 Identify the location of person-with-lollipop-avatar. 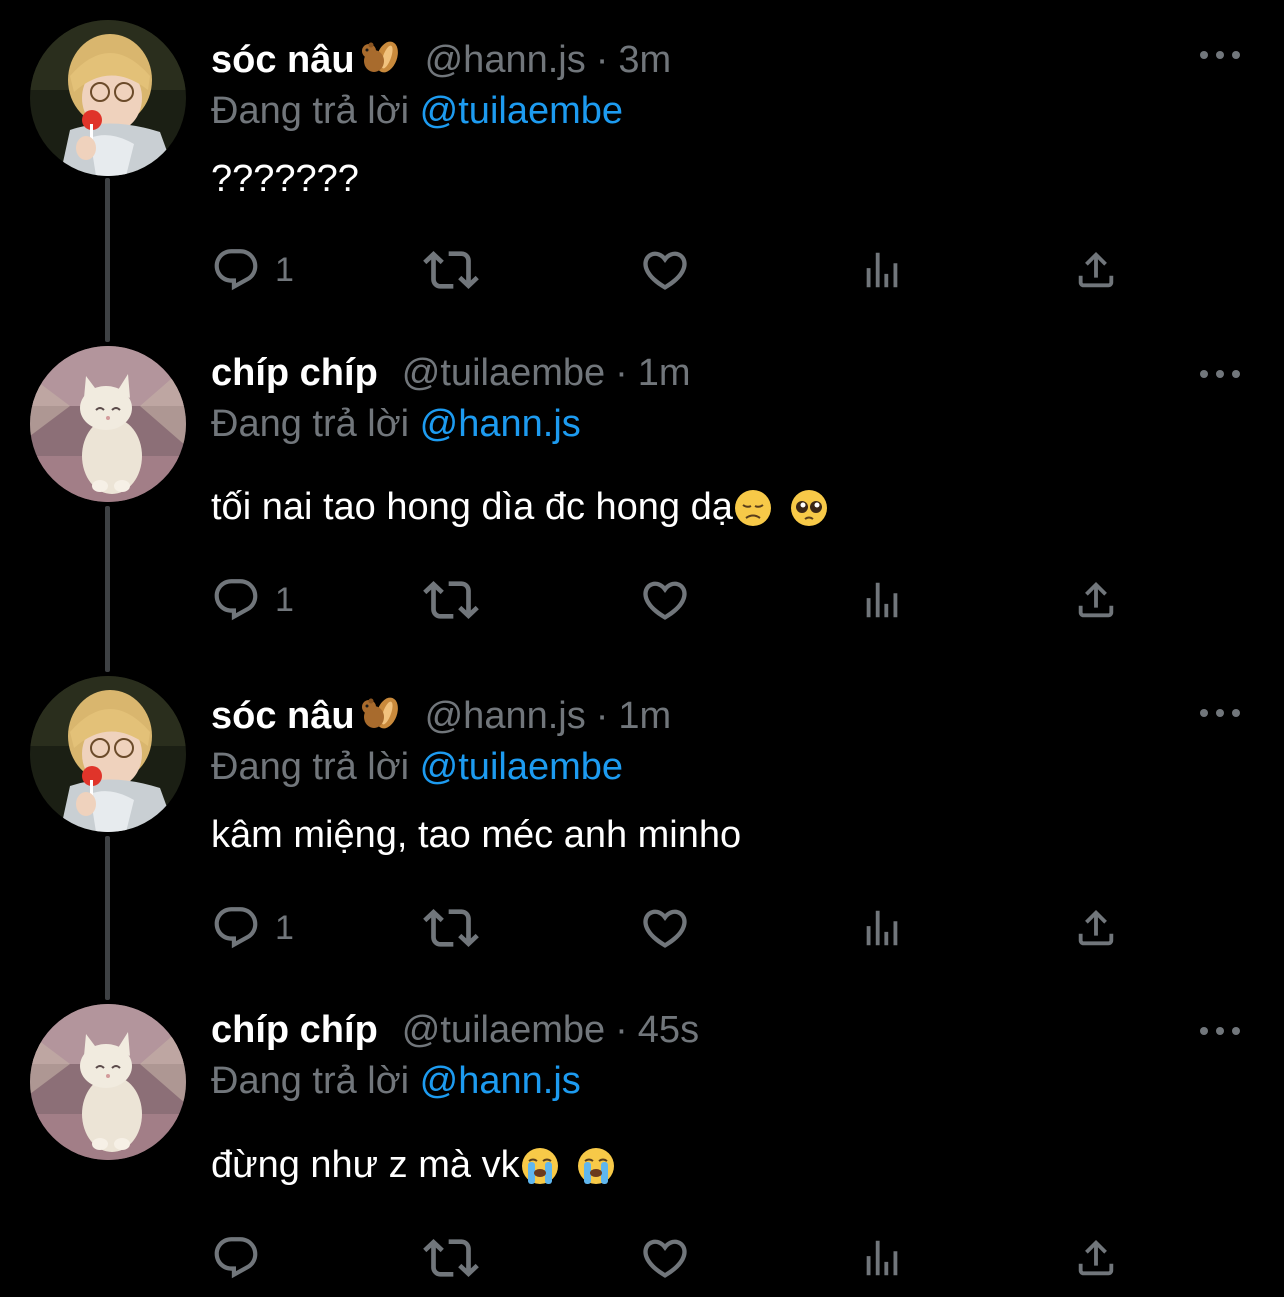
(108, 754).